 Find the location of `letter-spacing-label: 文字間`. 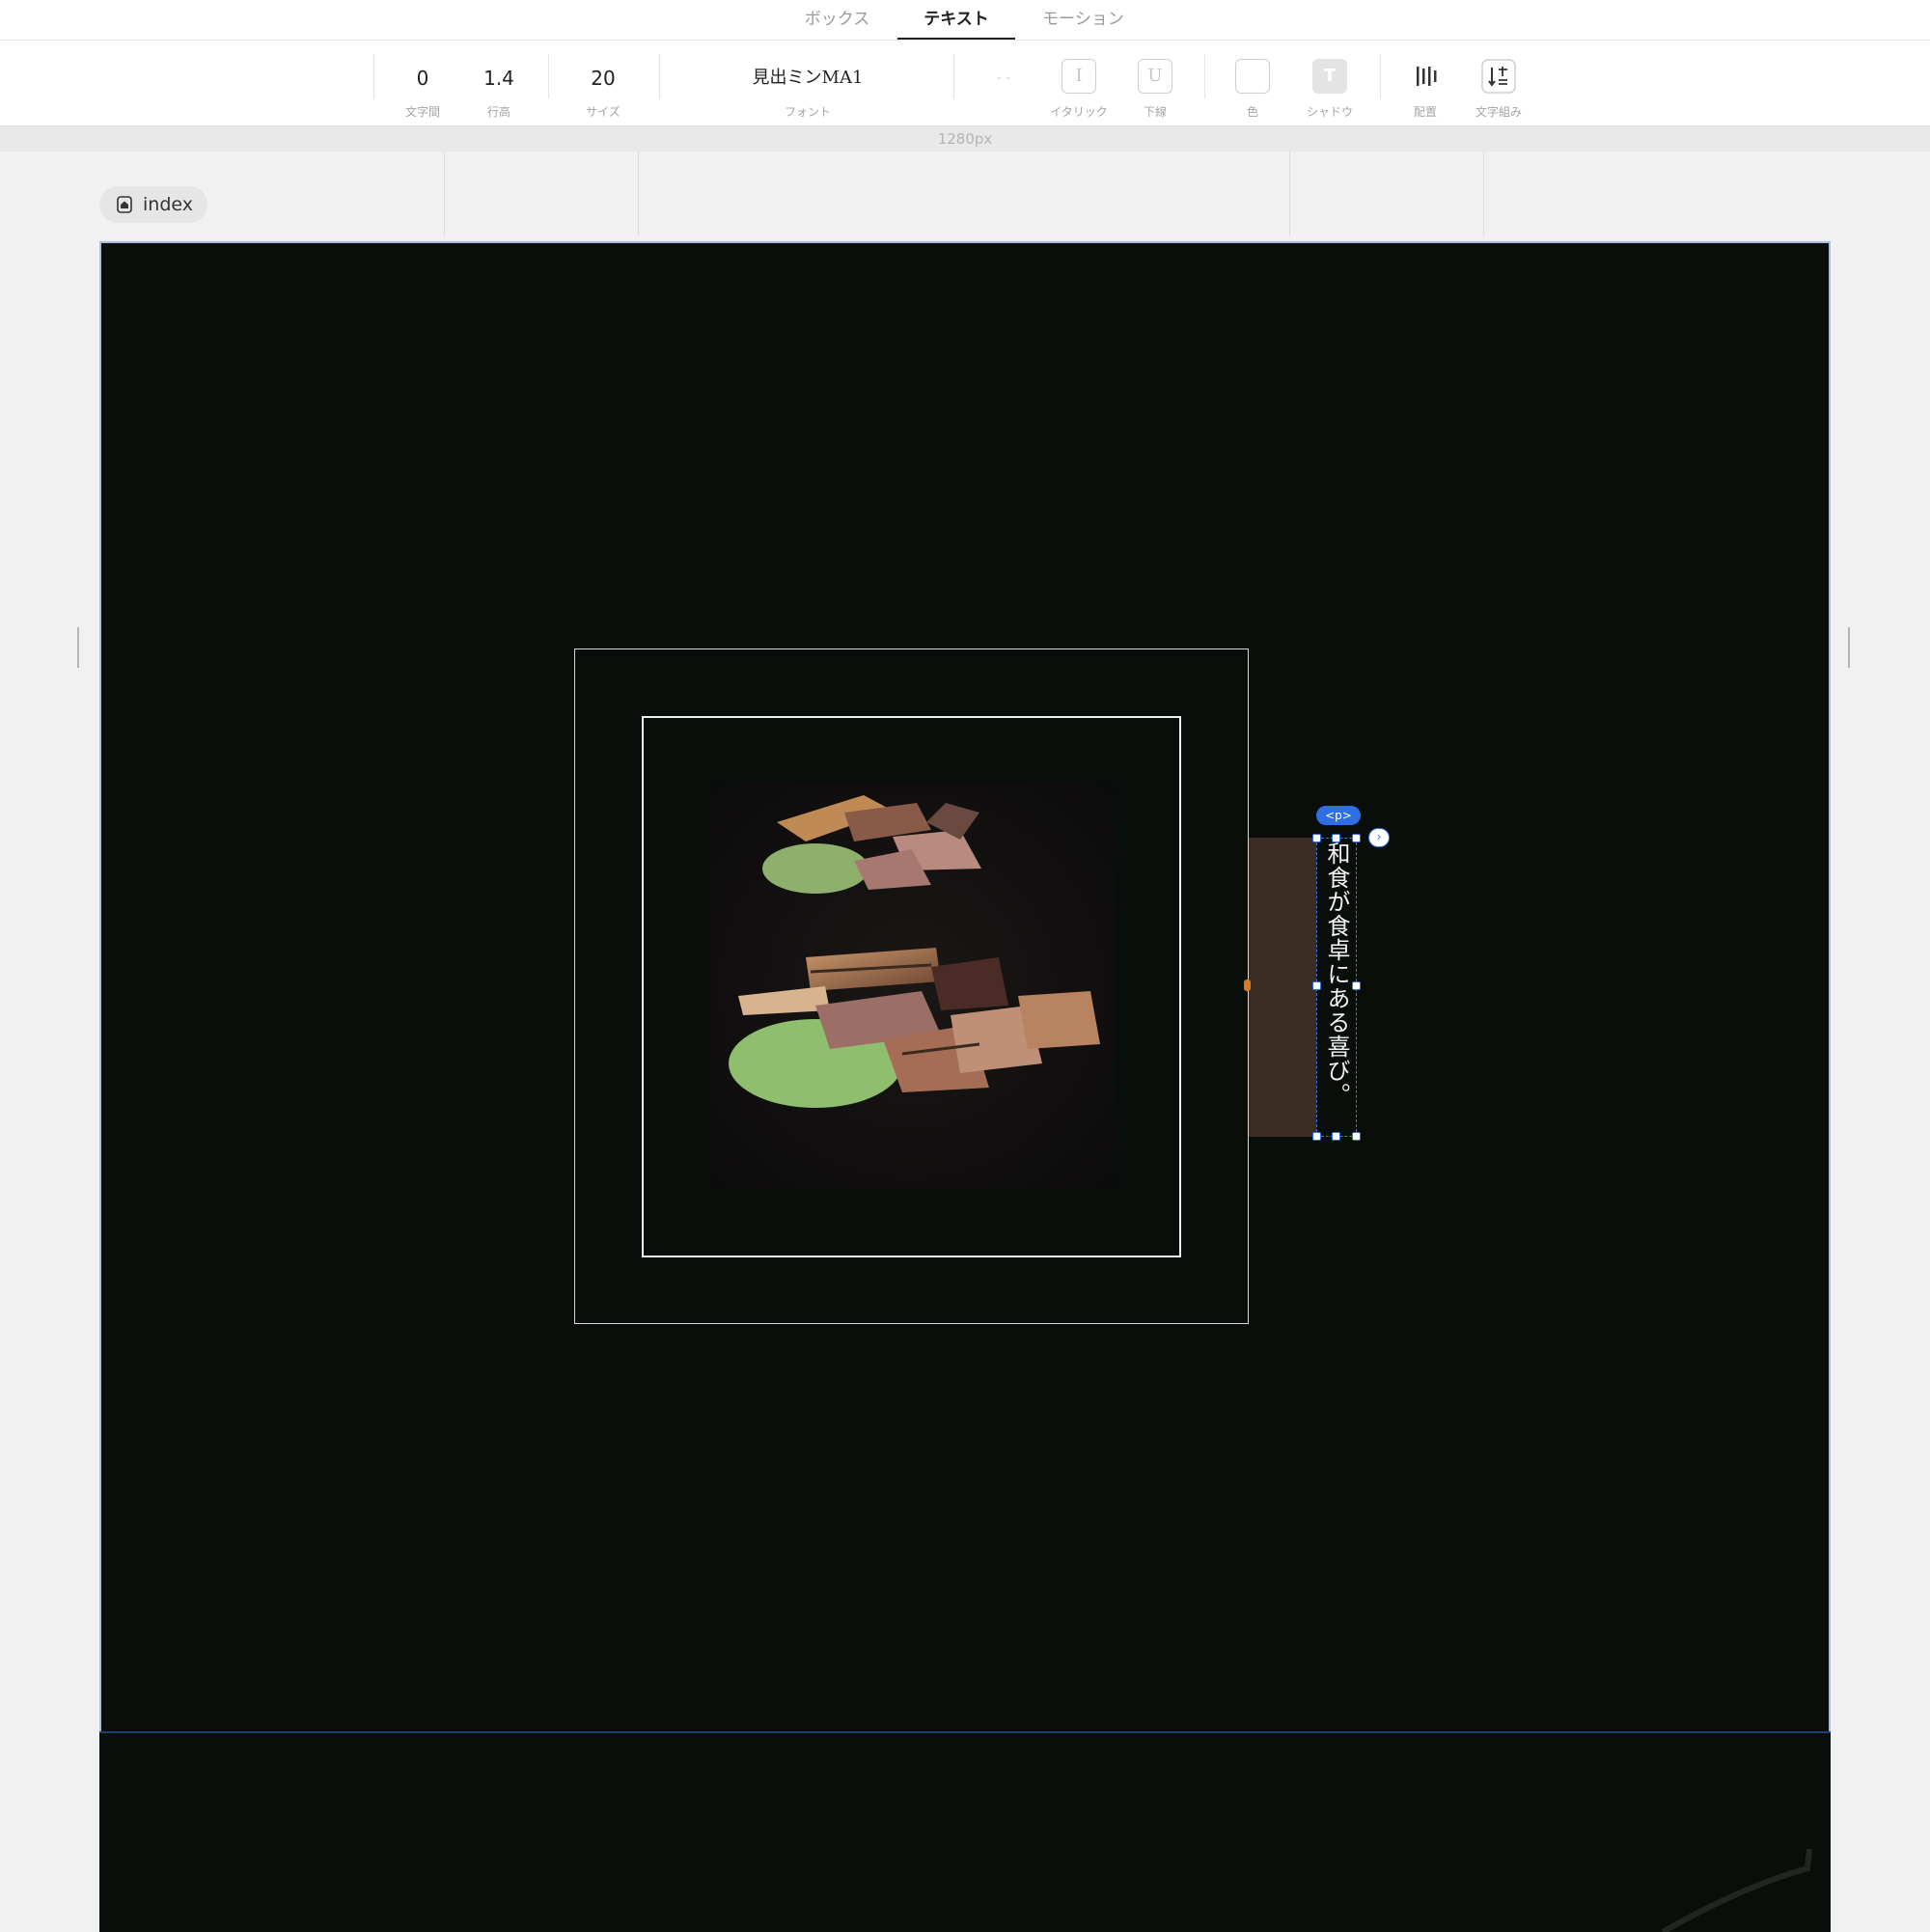

letter-spacing-label: 文字間 is located at coordinates (422, 112).